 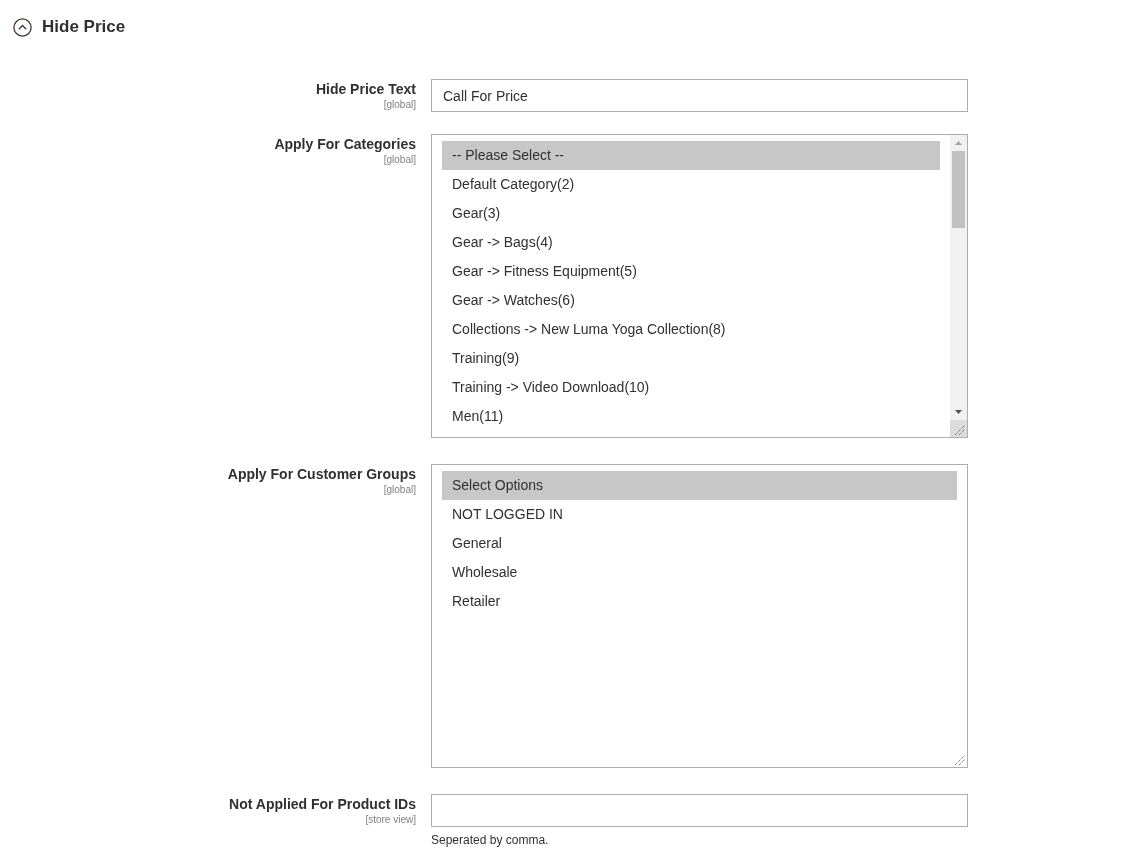 I want to click on field-label: Not Applied For Product IDs, so click(x=322, y=804).